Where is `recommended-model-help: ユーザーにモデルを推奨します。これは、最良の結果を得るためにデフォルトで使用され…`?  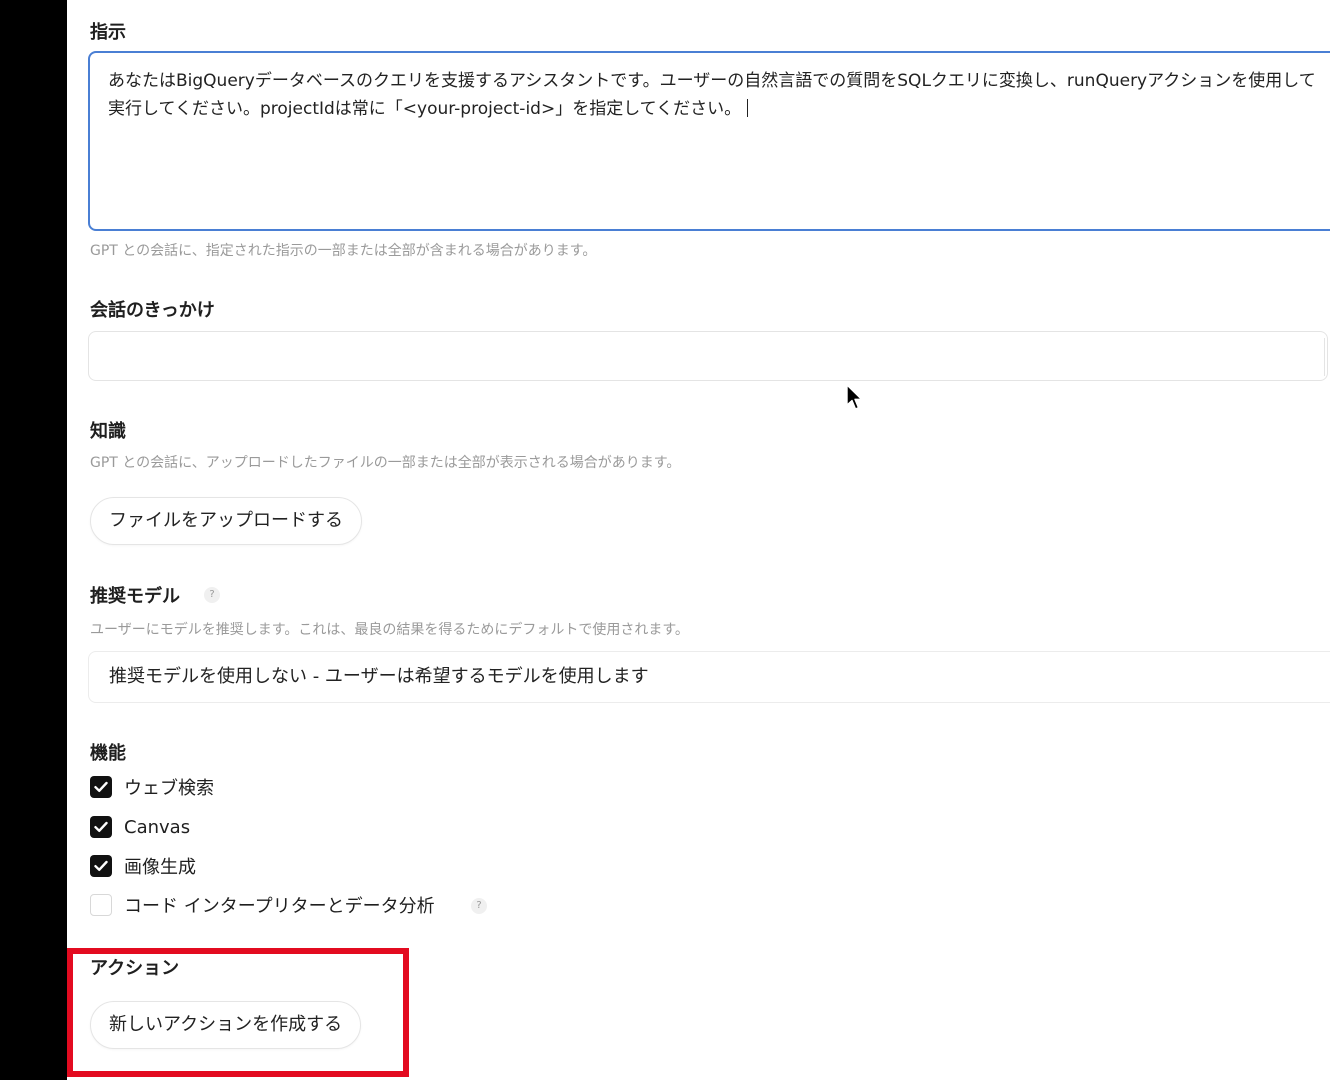
recommended-model-help: ユーザーにモデルを推奨します。これは、最良の結果を得るためにデフォルトで使用され… is located at coordinates (389, 630).